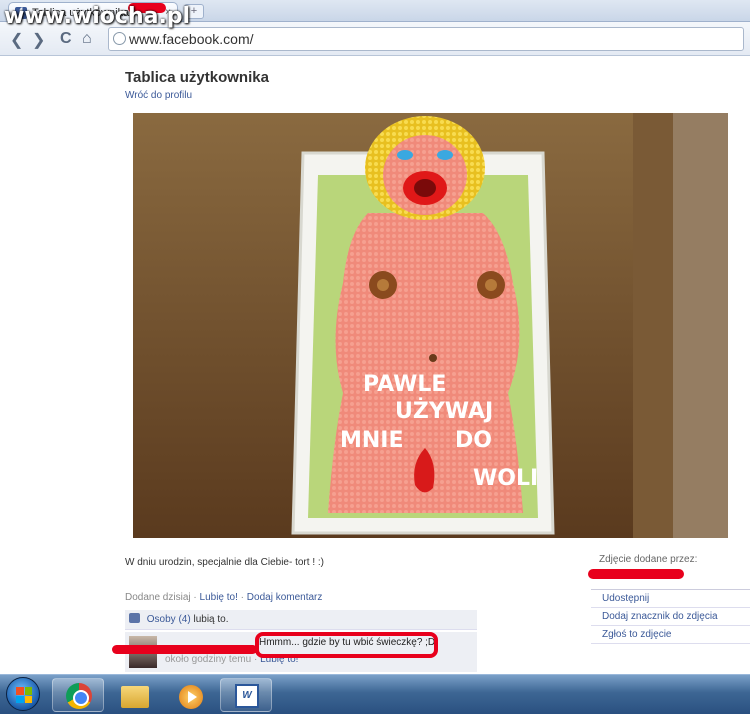  What do you see at coordinates (372, 440) in the screenshot?
I see `cake-text-line: MNIE` at bounding box center [372, 440].